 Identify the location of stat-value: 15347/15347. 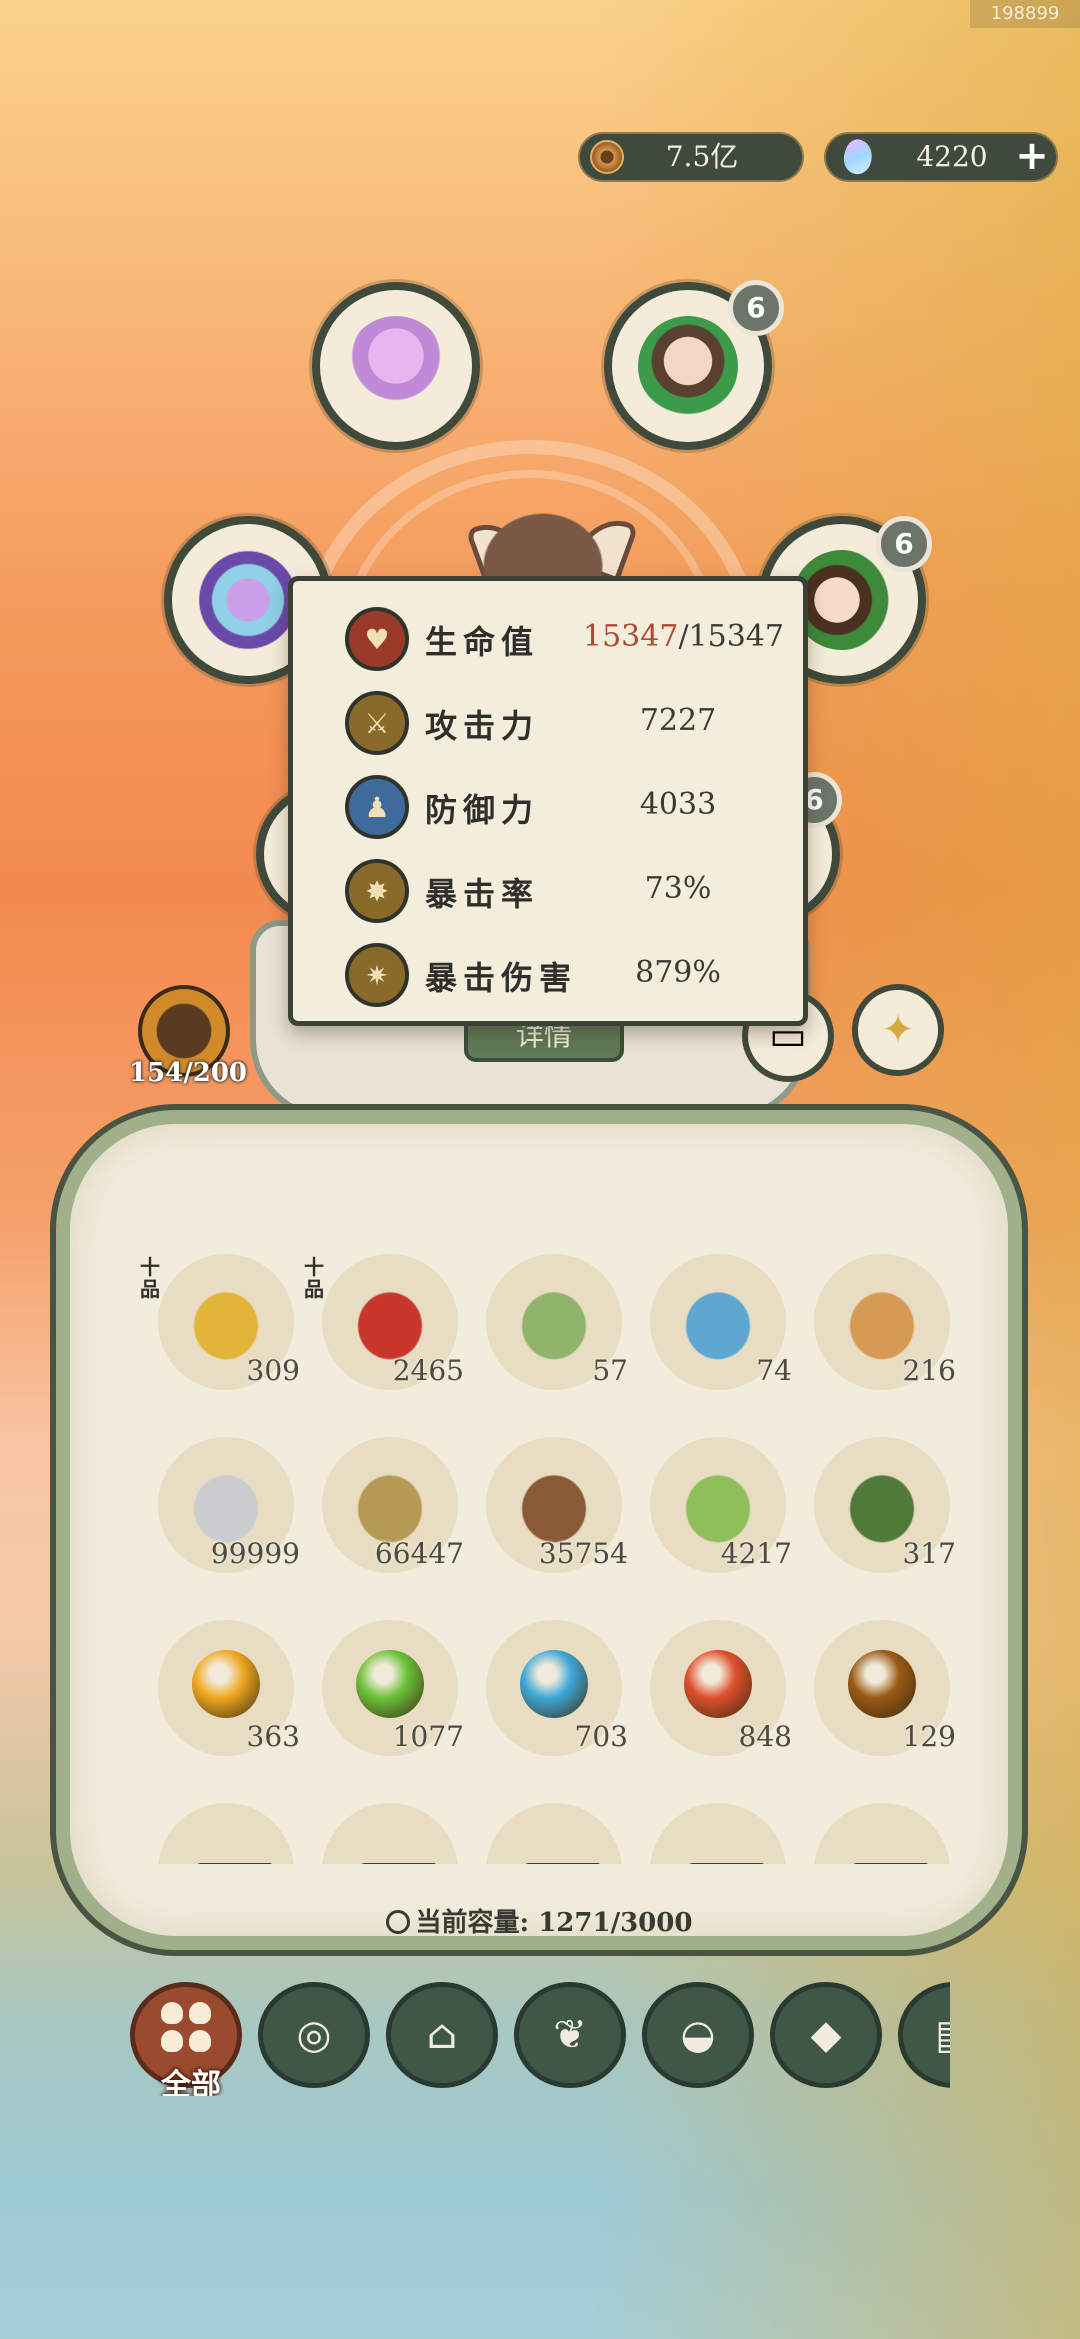
(683, 636).